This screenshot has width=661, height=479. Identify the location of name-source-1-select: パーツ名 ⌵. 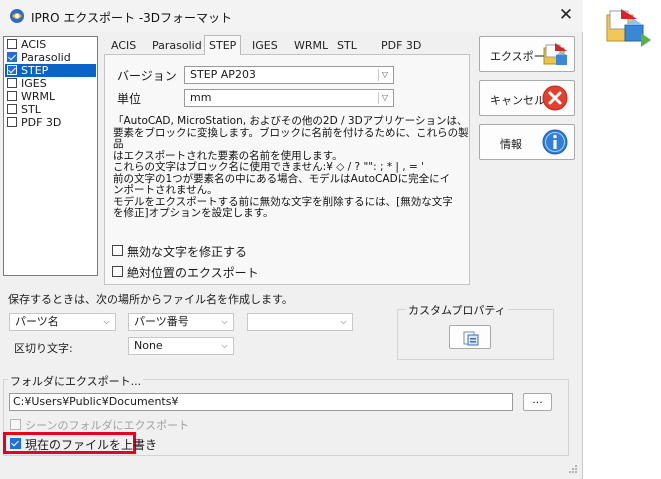
(62, 322).